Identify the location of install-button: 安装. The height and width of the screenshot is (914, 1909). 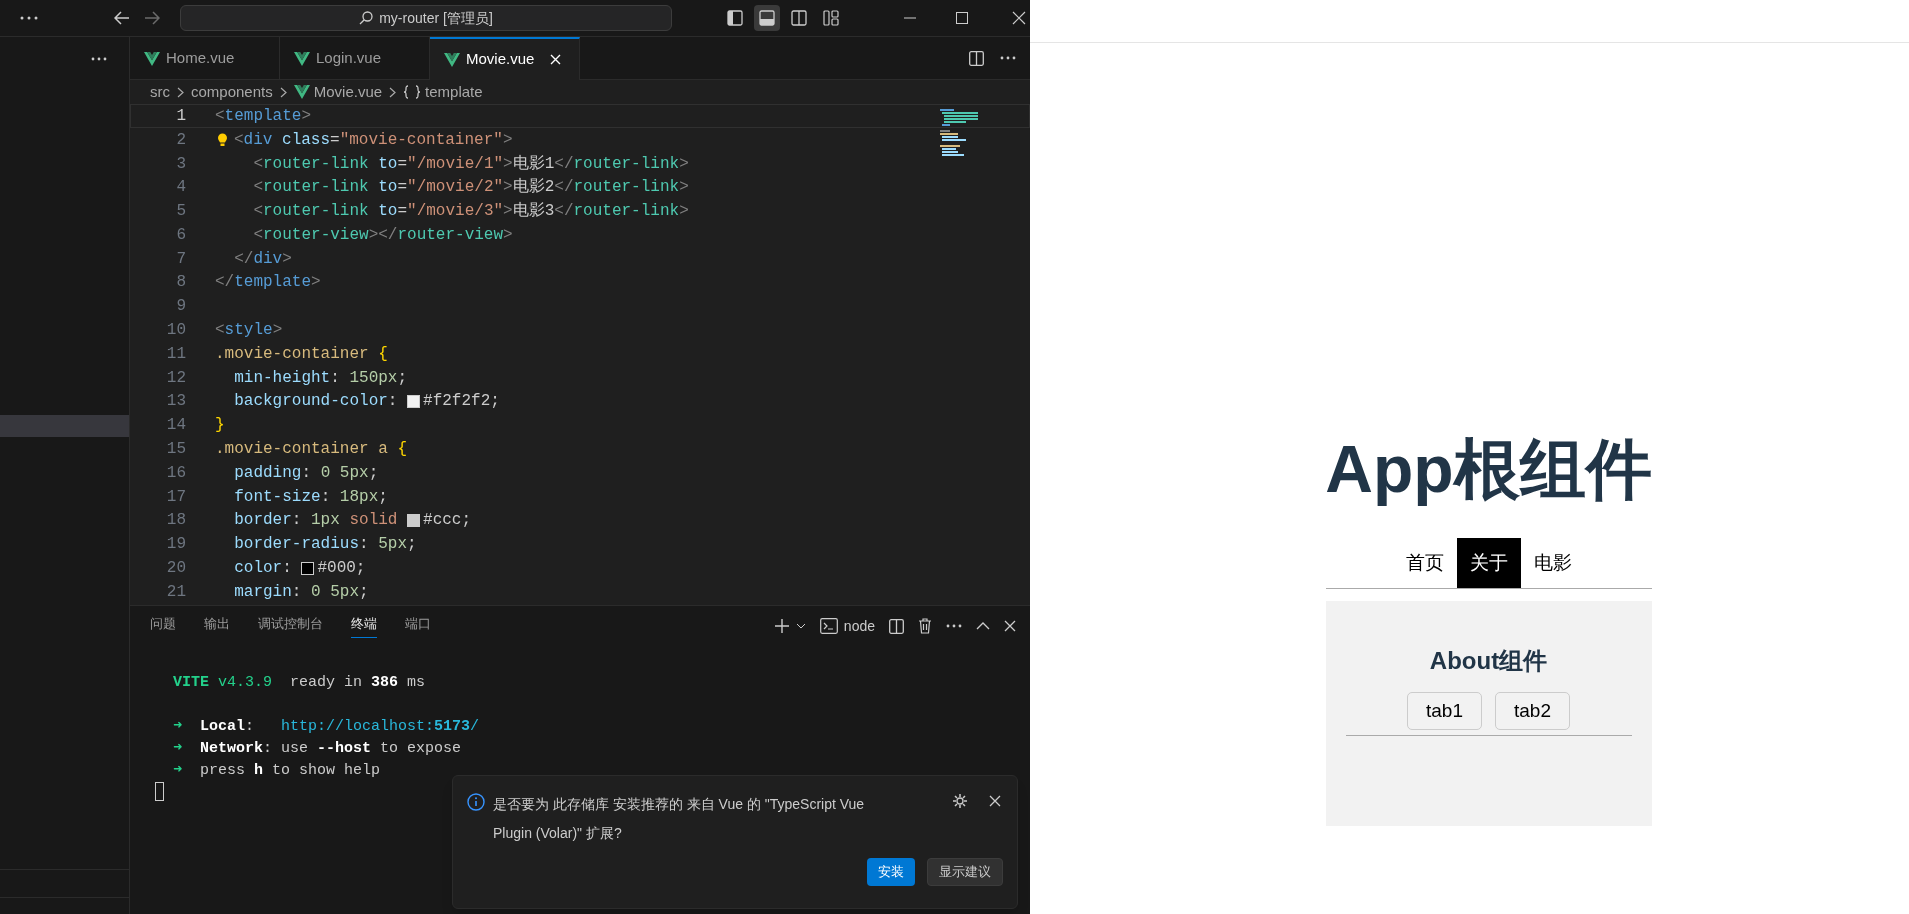
(891, 872).